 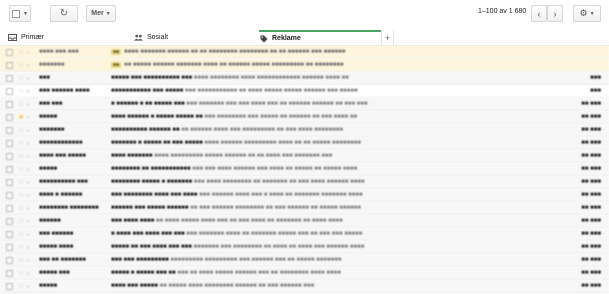 I want to click on tab-social-label: Sosialt, so click(x=158, y=37).